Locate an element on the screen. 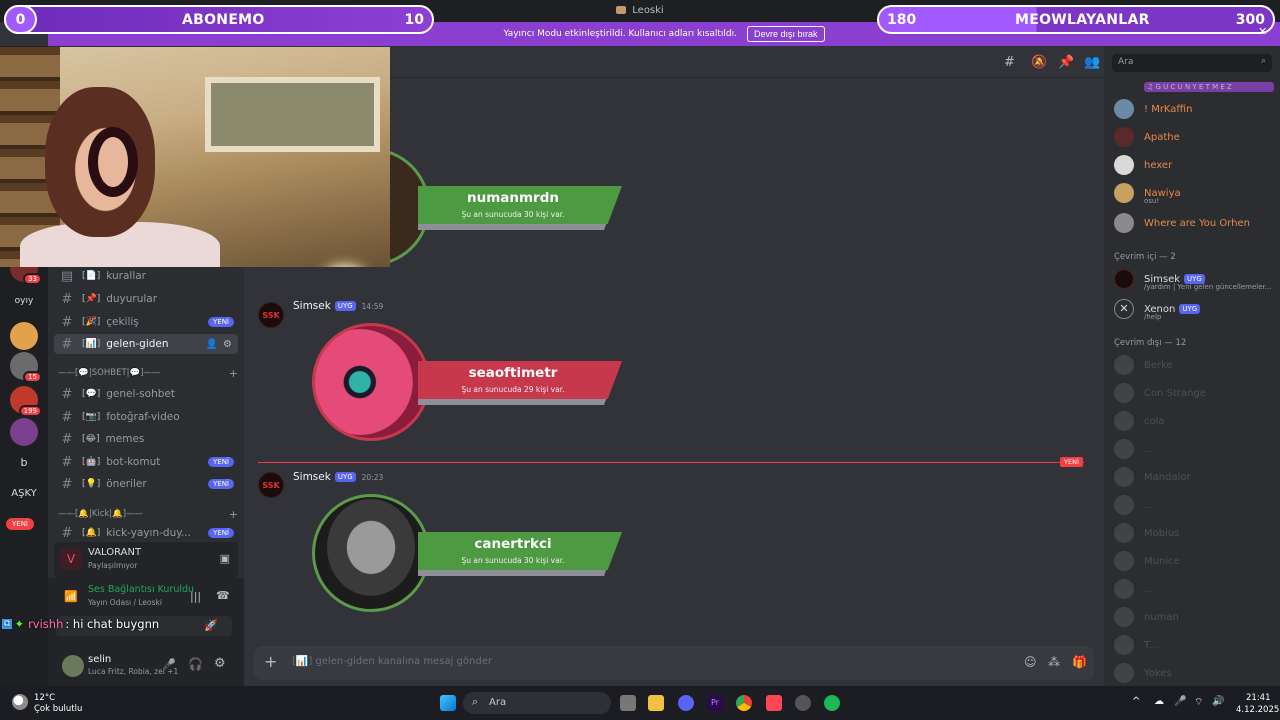  channel-cekilis: # [🎉] çekiliş YENİ is located at coordinates (146, 322).